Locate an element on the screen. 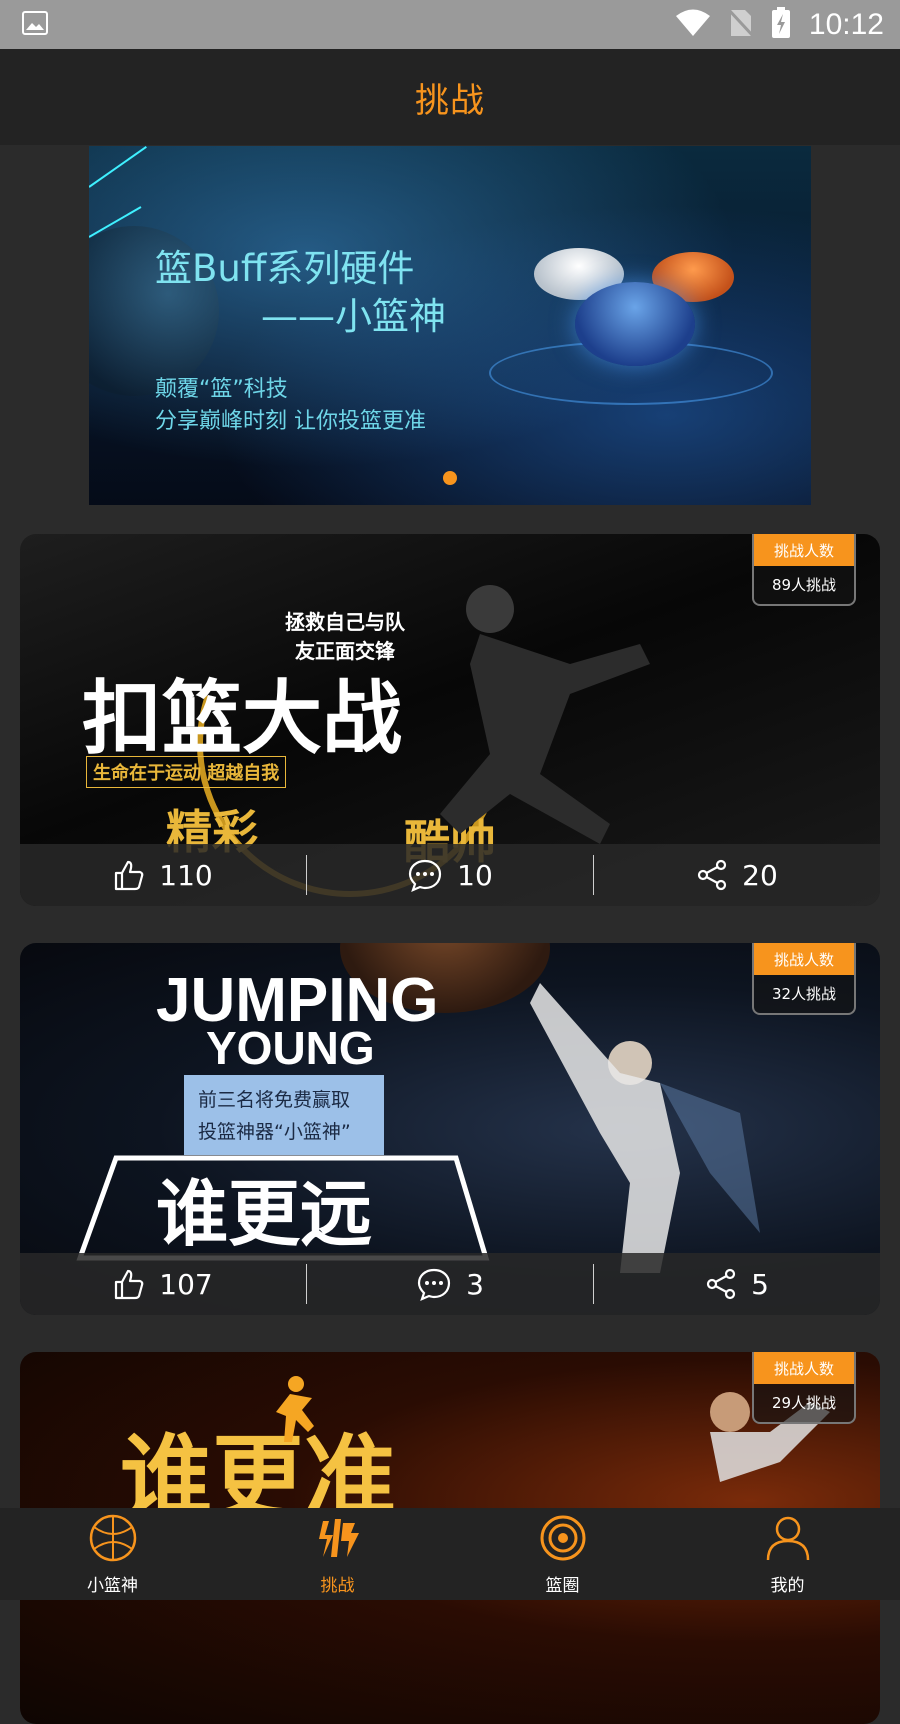 This screenshot has width=900, height=1724. like-button: 107 is located at coordinates (163, 1284).